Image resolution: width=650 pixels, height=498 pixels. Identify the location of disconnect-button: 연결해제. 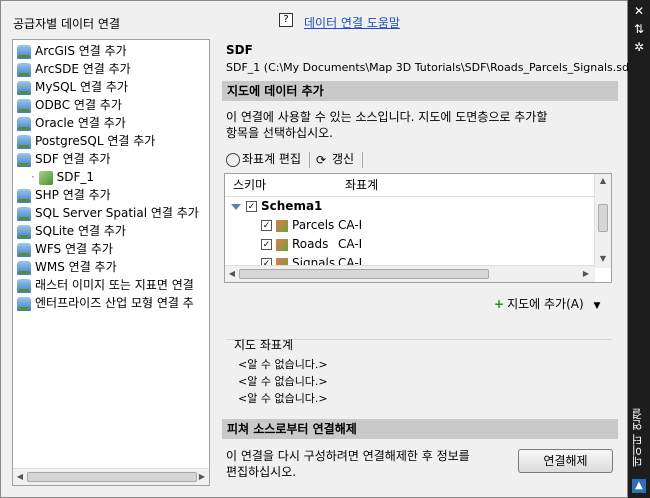
(565, 461).